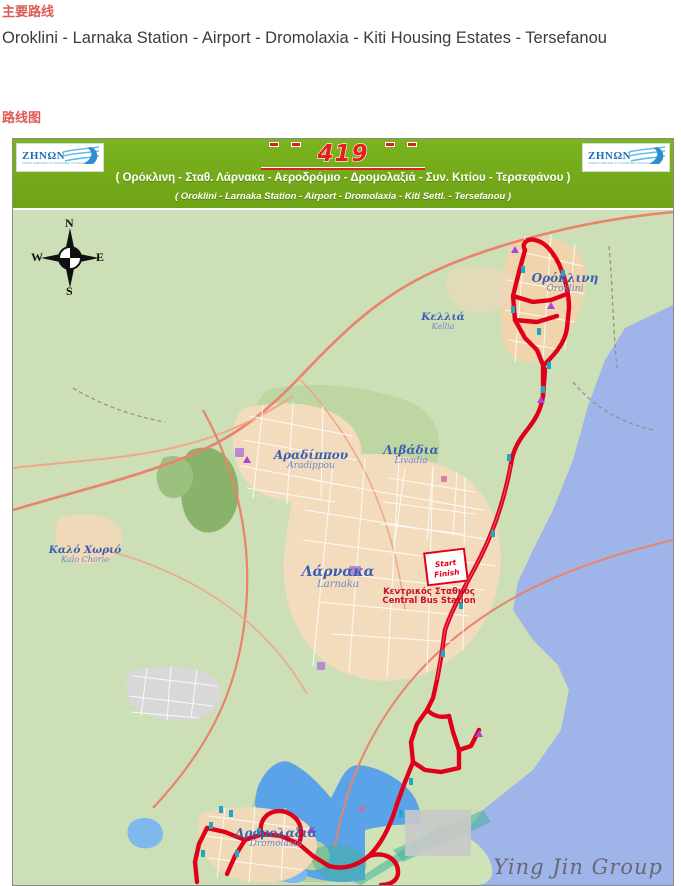  Describe the element at coordinates (37, 257) in the screenshot. I see `compass-west-label: W` at that location.